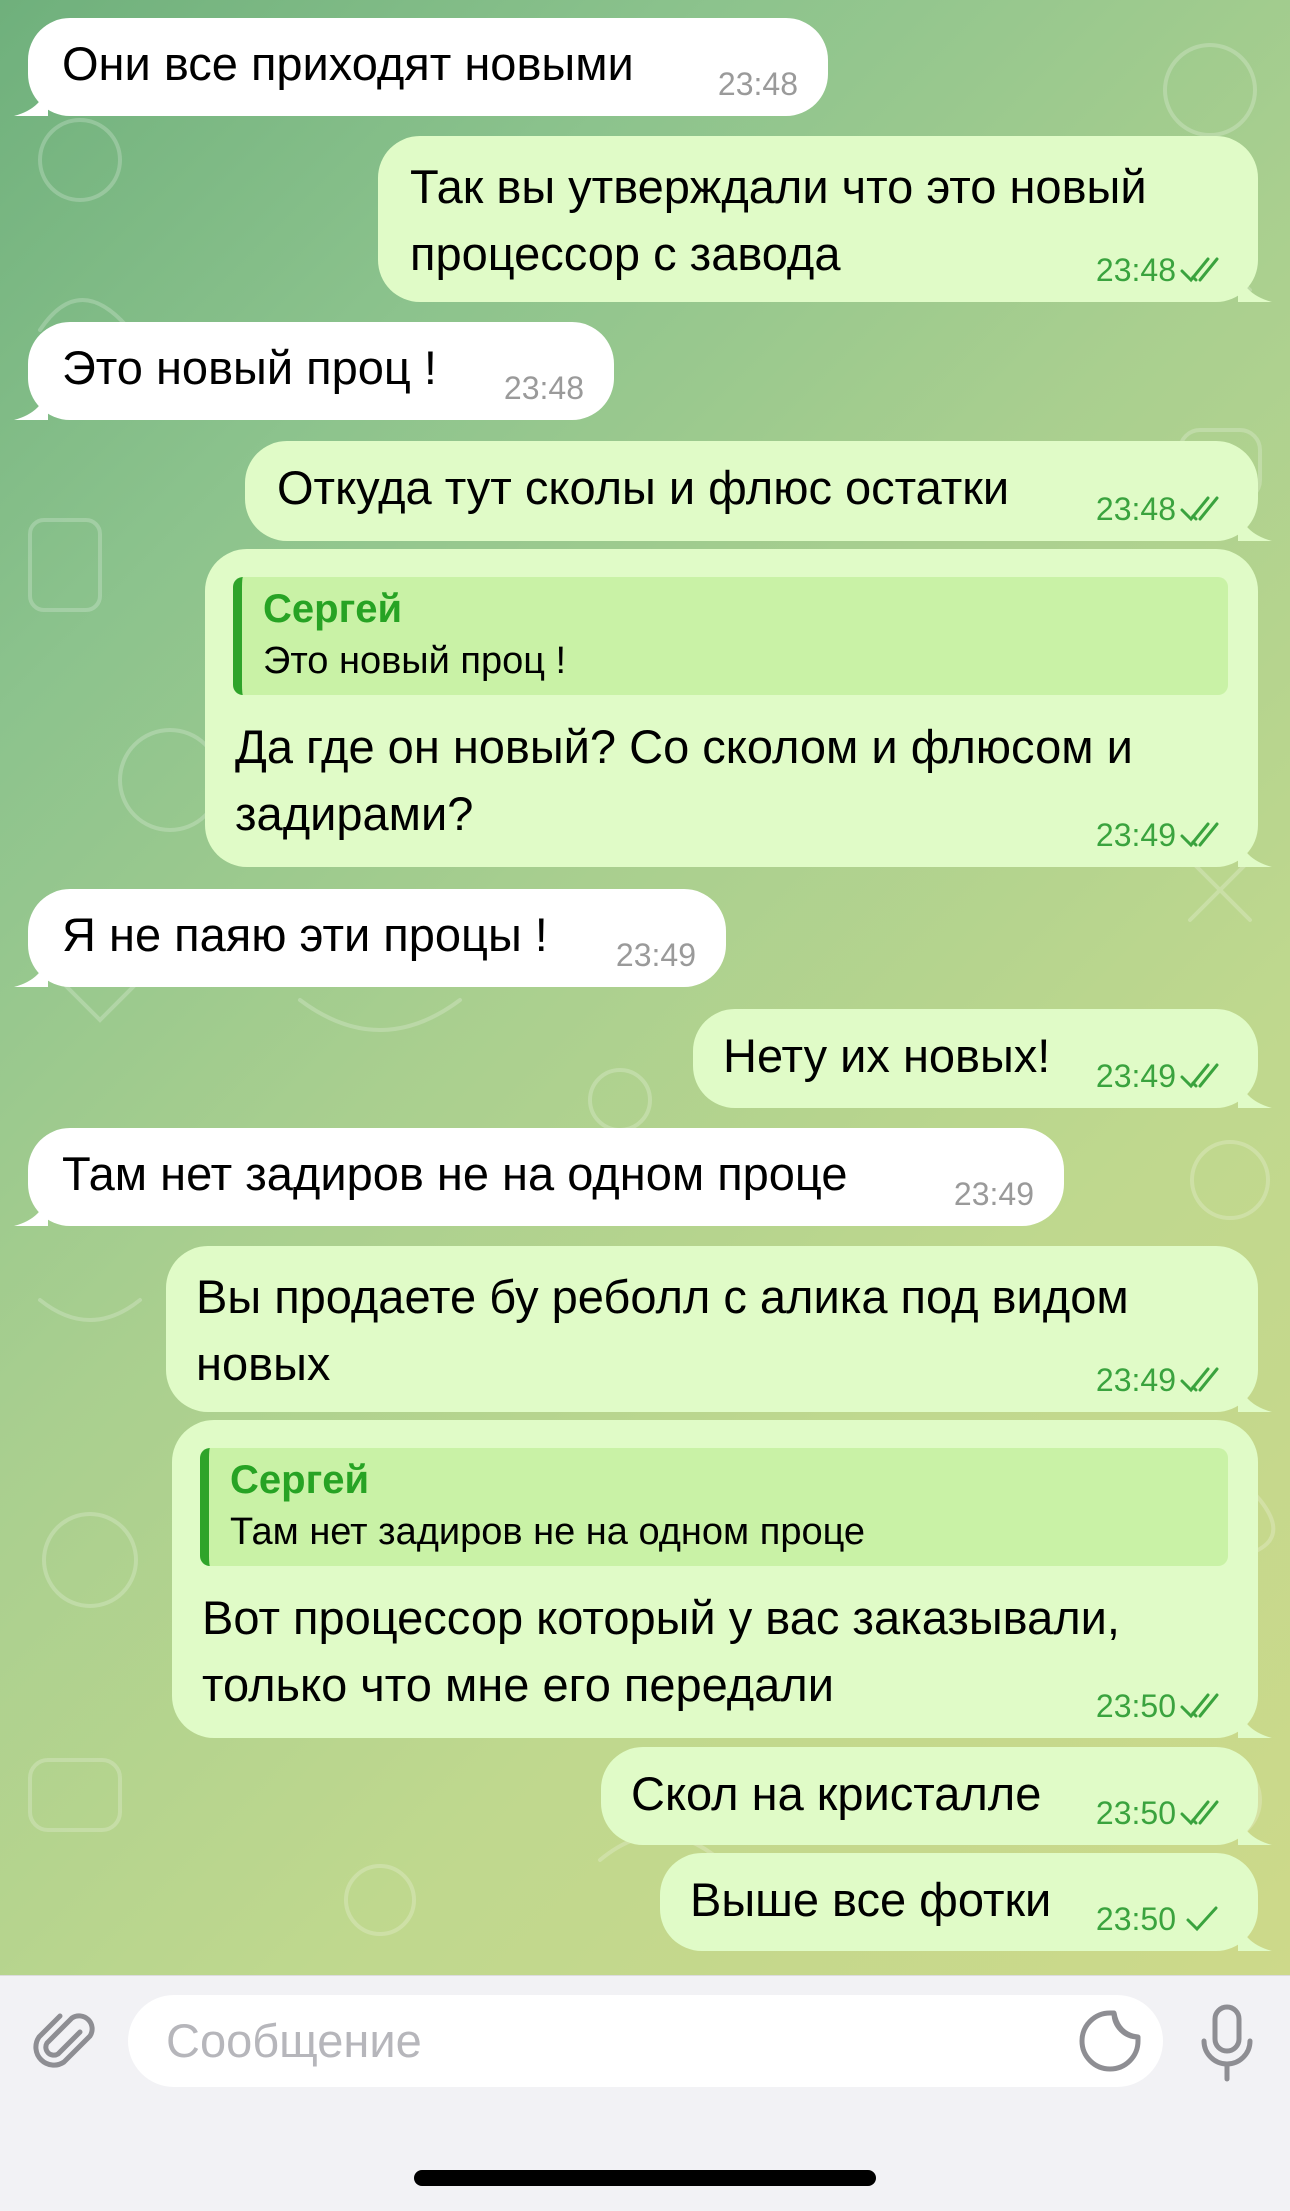 This screenshot has height=2211, width=1290. I want to click on message-text: Вот процессор который у вас заказывали,, so click(661, 1617).